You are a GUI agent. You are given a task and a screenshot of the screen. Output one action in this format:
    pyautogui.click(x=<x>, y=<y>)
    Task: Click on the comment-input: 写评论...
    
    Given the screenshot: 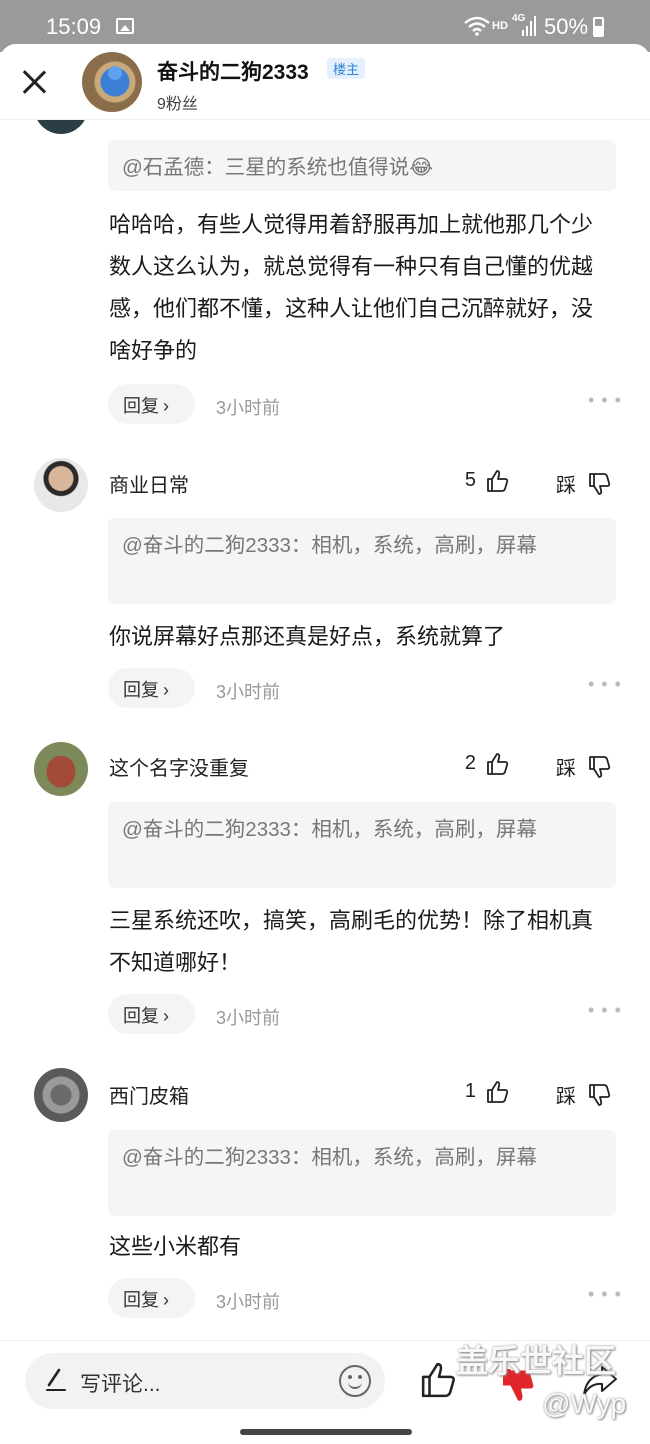 What is the action you would take?
    pyautogui.click(x=205, y=1381)
    